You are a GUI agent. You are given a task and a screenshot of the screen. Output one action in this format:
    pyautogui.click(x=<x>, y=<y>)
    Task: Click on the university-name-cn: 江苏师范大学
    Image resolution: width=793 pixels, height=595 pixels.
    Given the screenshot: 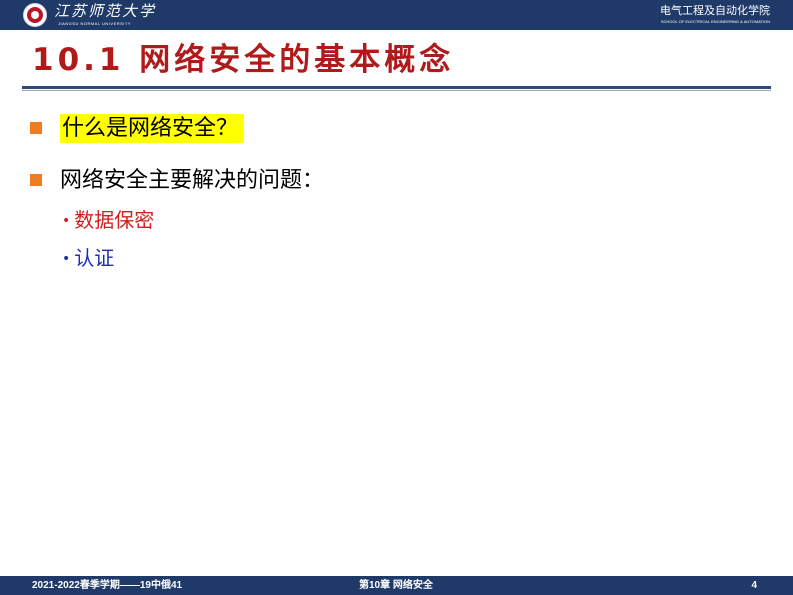 What is the action you would take?
    pyautogui.click(x=105, y=11)
    